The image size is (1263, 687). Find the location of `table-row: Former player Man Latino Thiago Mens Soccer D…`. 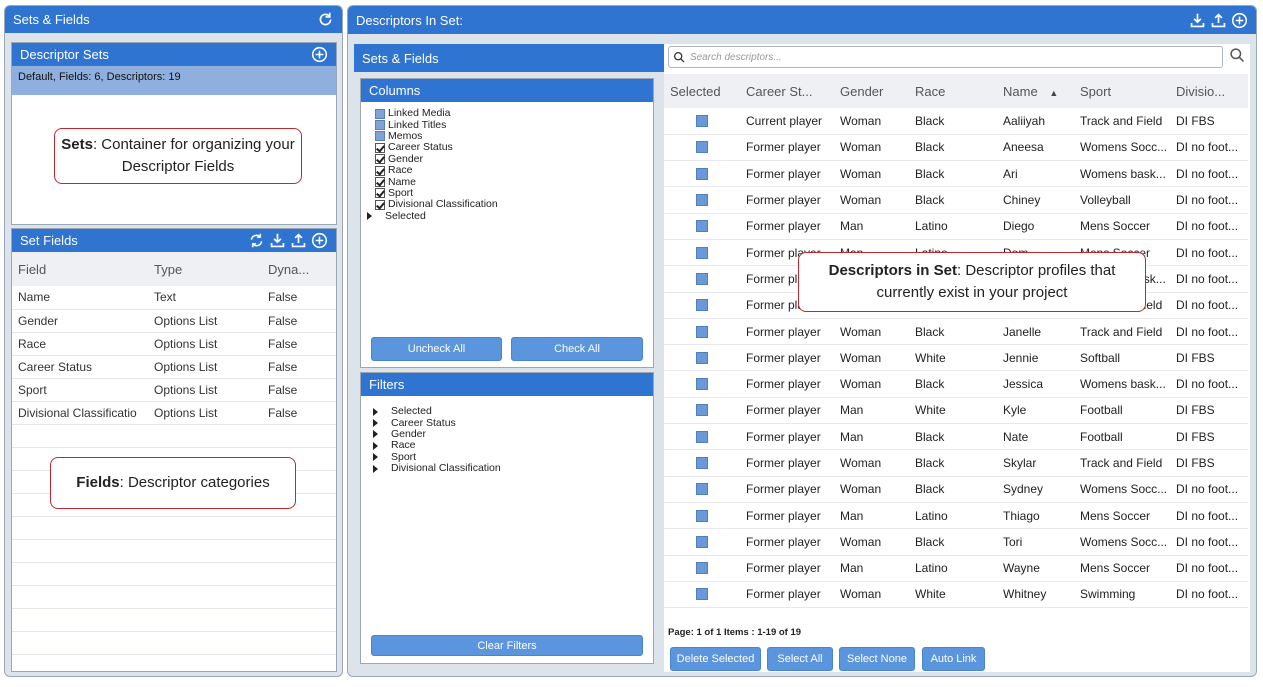

table-row: Former player Man Latino Thiago Mens Soccer D… is located at coordinates (956, 516).